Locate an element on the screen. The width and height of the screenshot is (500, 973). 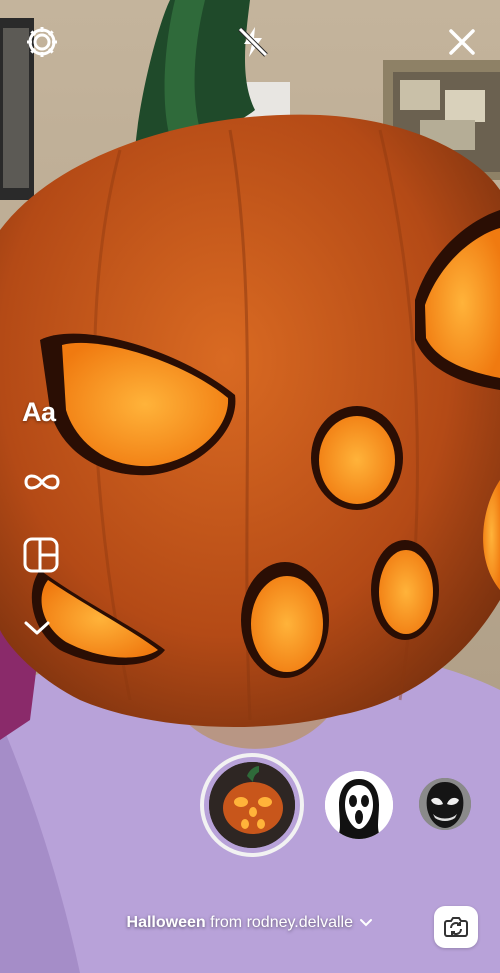
flash-off-icon is located at coordinates (253, 42).